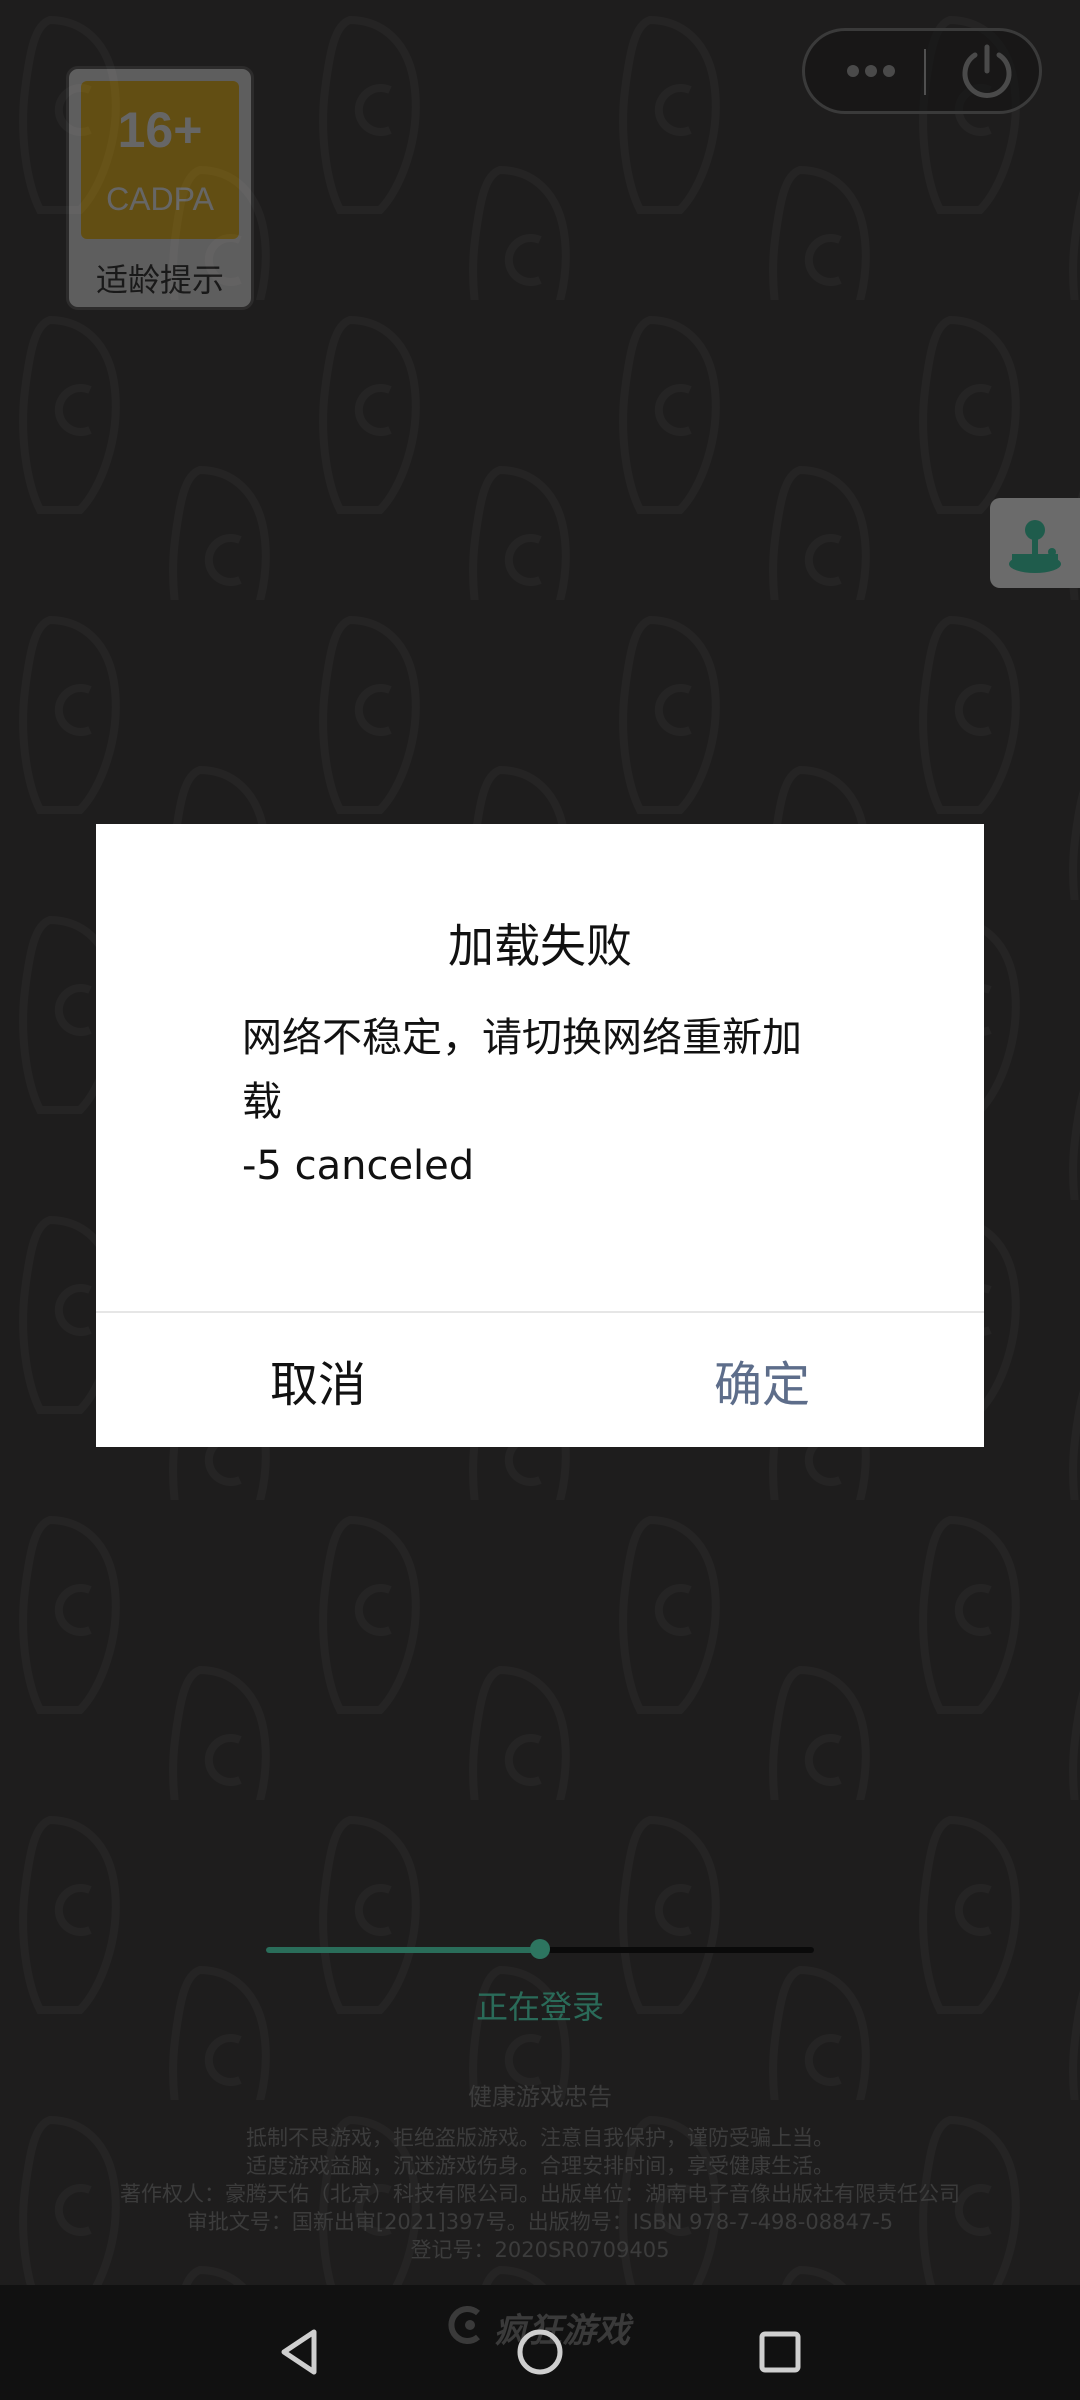 The height and width of the screenshot is (2400, 1080). I want to click on joystick-side-button, so click(1035, 543).